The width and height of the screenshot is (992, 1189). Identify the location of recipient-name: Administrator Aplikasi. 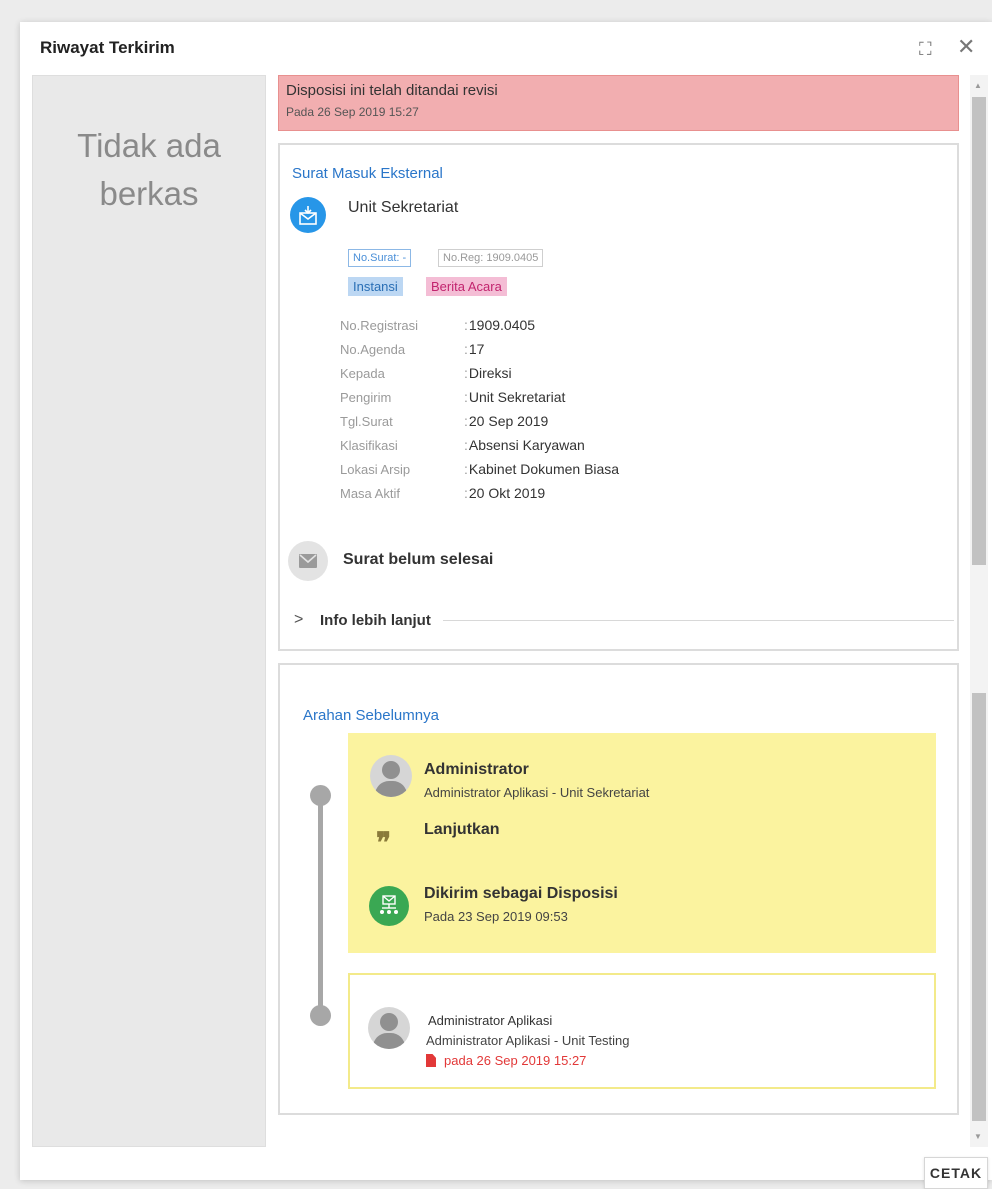
(490, 1020).